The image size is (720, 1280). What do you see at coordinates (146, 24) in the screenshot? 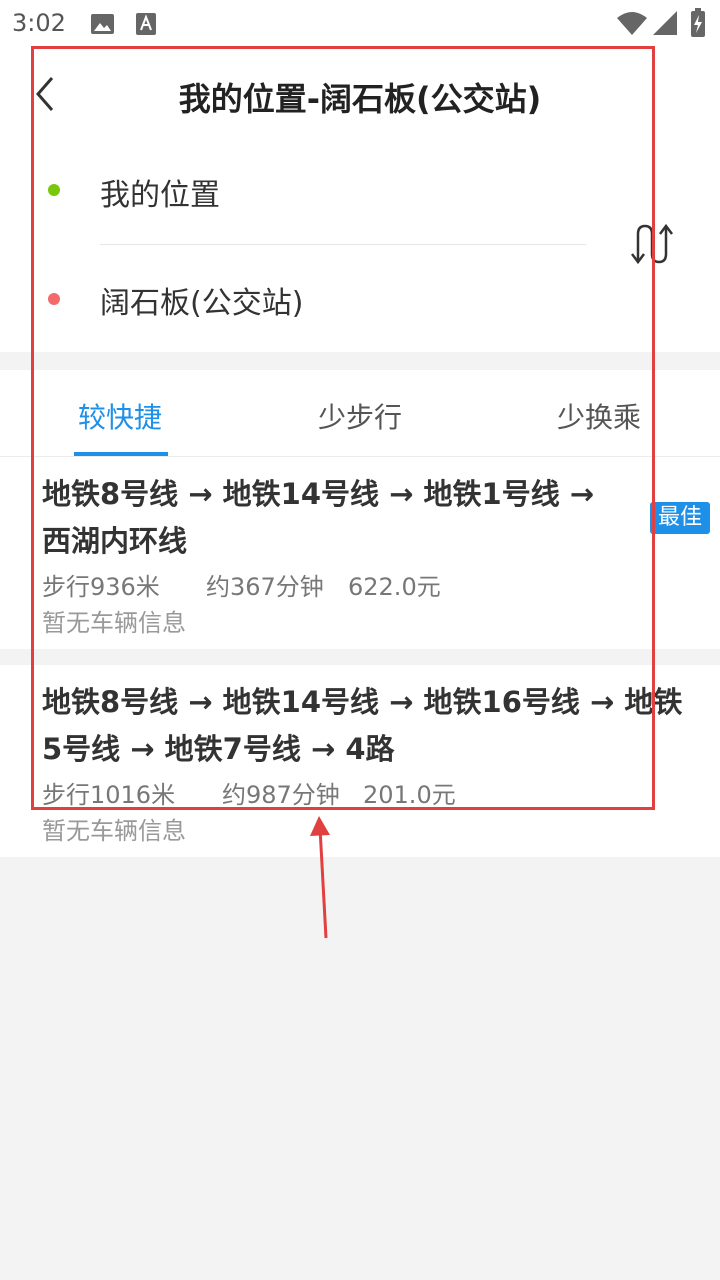
I see `text-a-icon` at bounding box center [146, 24].